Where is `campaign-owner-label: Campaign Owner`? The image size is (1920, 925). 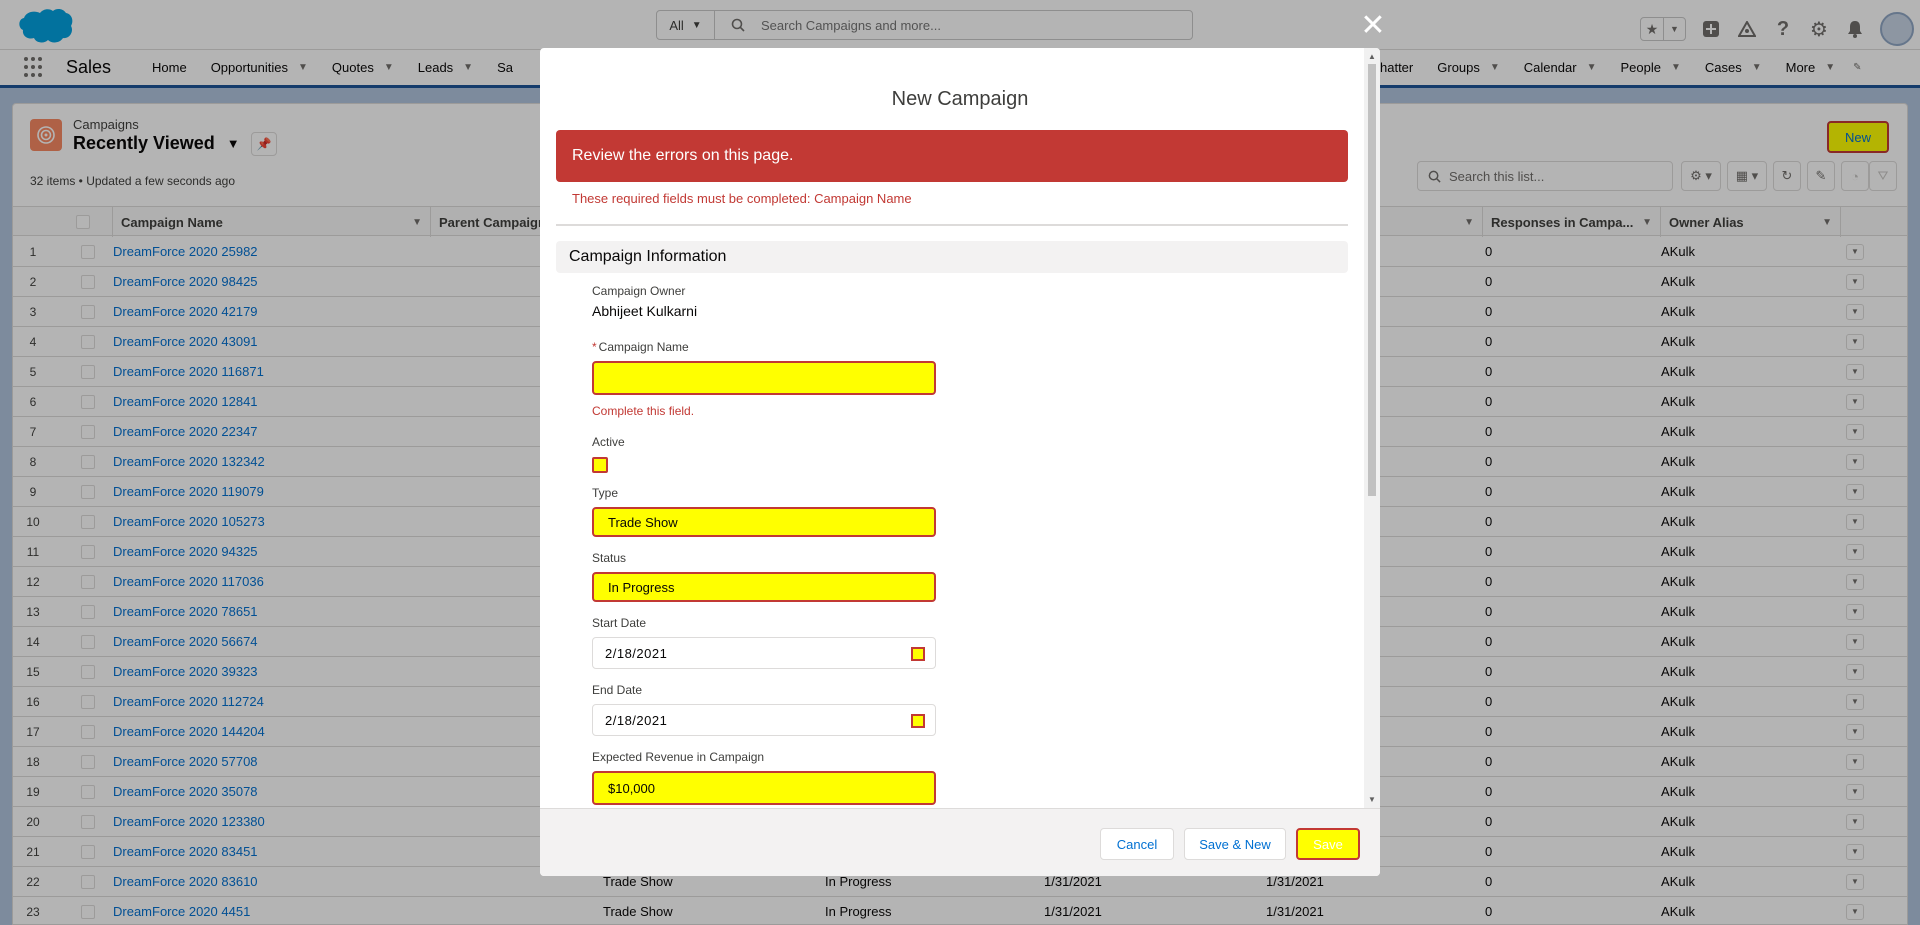
campaign-owner-label: Campaign Owner is located at coordinates (639, 291).